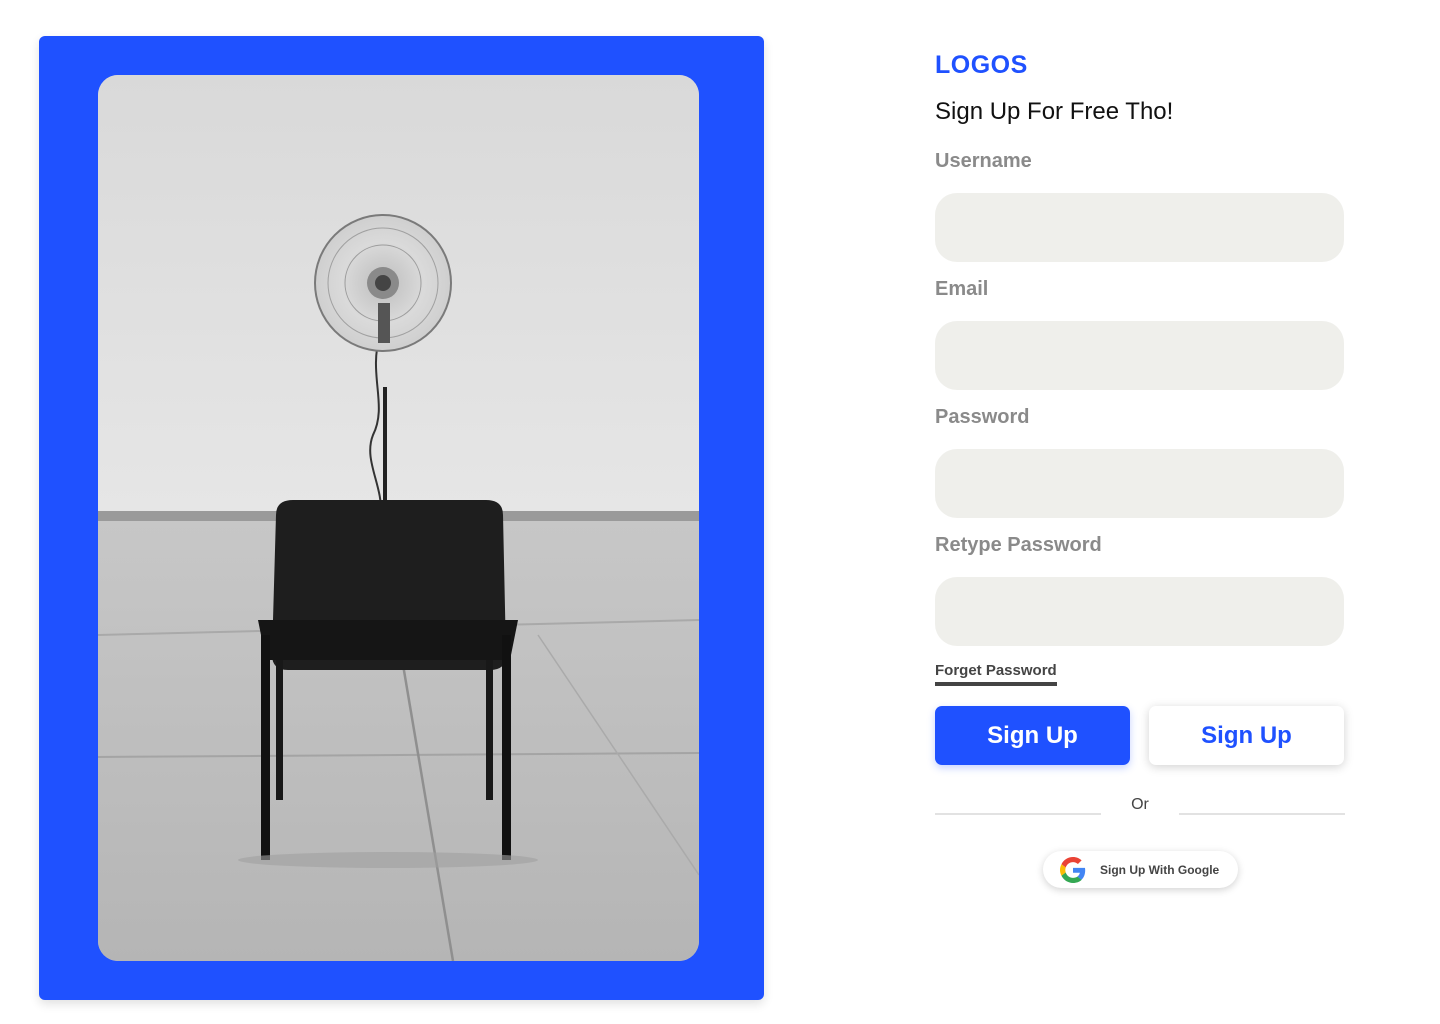 The width and height of the screenshot is (1440, 1024). Describe the element at coordinates (996, 674) in the screenshot. I see `forgot-password-link: Forget Password` at that location.